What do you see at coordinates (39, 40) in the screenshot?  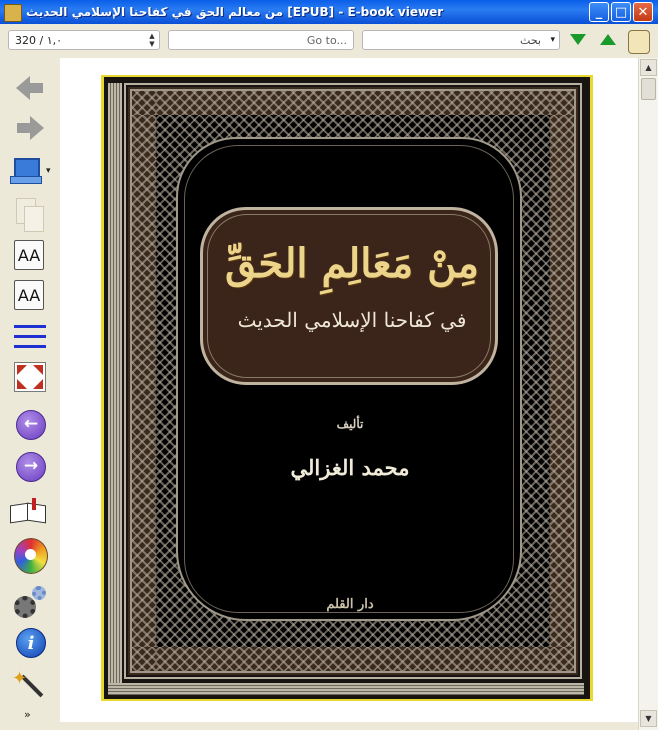 I see `page-position-value: 320 / ١,٠` at bounding box center [39, 40].